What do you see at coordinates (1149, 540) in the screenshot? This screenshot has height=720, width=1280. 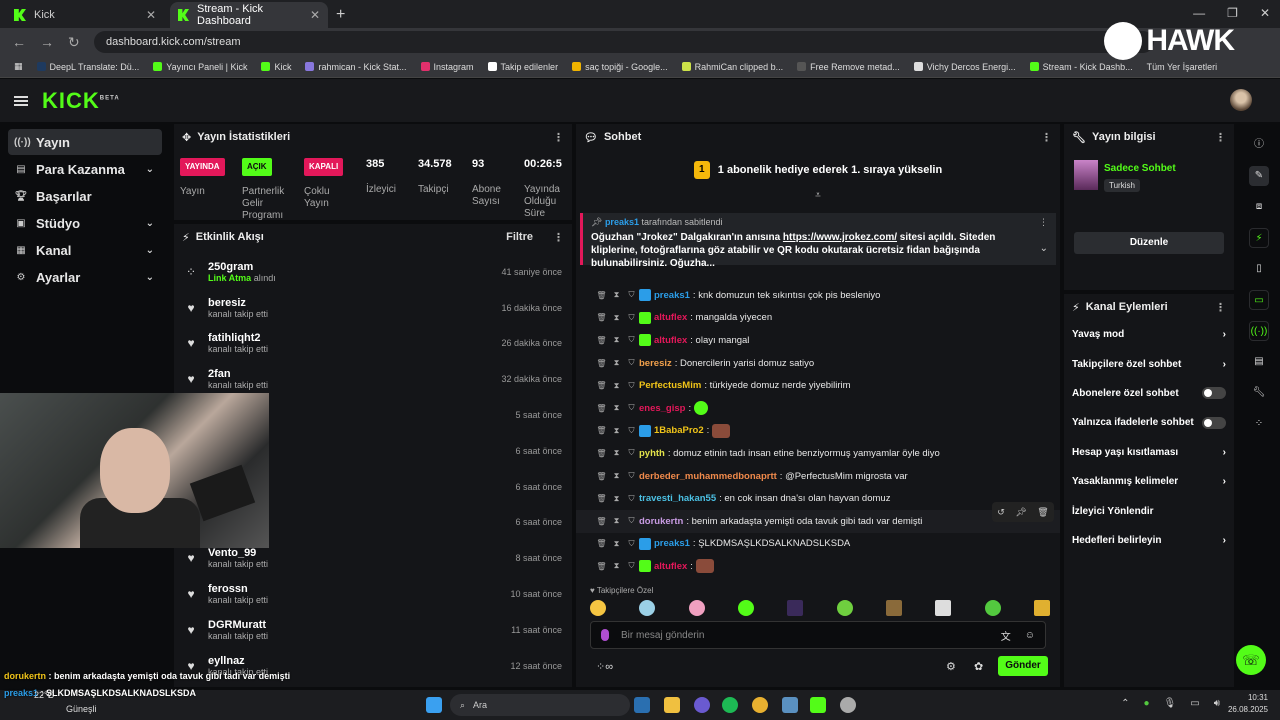 I see `action-goals: Hedefleri belirleyin ›` at bounding box center [1149, 540].